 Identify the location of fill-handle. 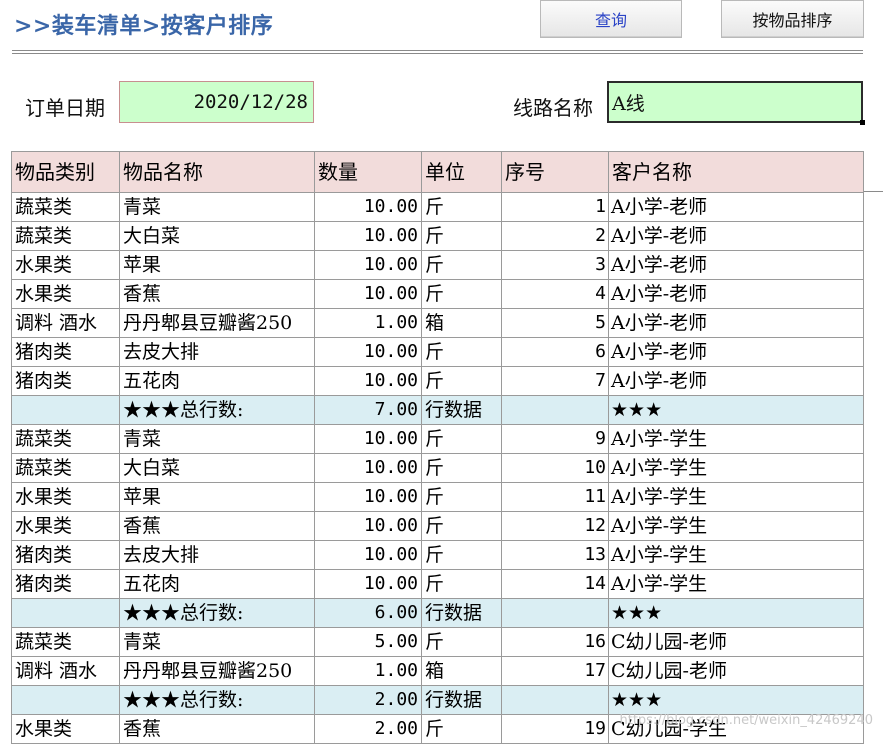
(862, 122).